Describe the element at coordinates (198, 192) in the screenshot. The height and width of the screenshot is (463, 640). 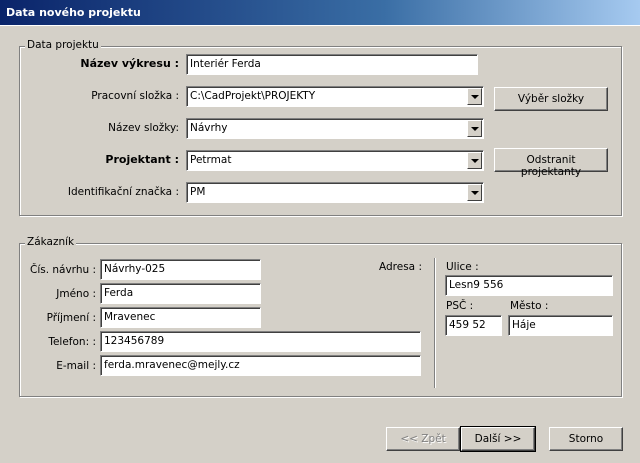
I see `id-mark-value: PM` at that location.